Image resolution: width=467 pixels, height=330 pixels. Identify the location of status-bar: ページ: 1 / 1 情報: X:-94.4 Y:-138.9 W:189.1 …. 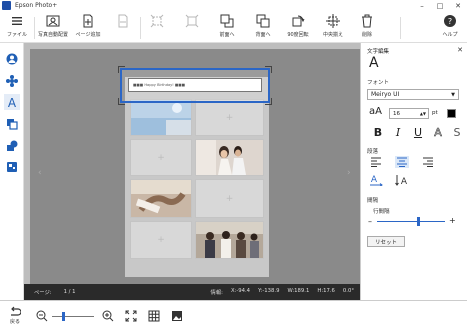
(192, 292).